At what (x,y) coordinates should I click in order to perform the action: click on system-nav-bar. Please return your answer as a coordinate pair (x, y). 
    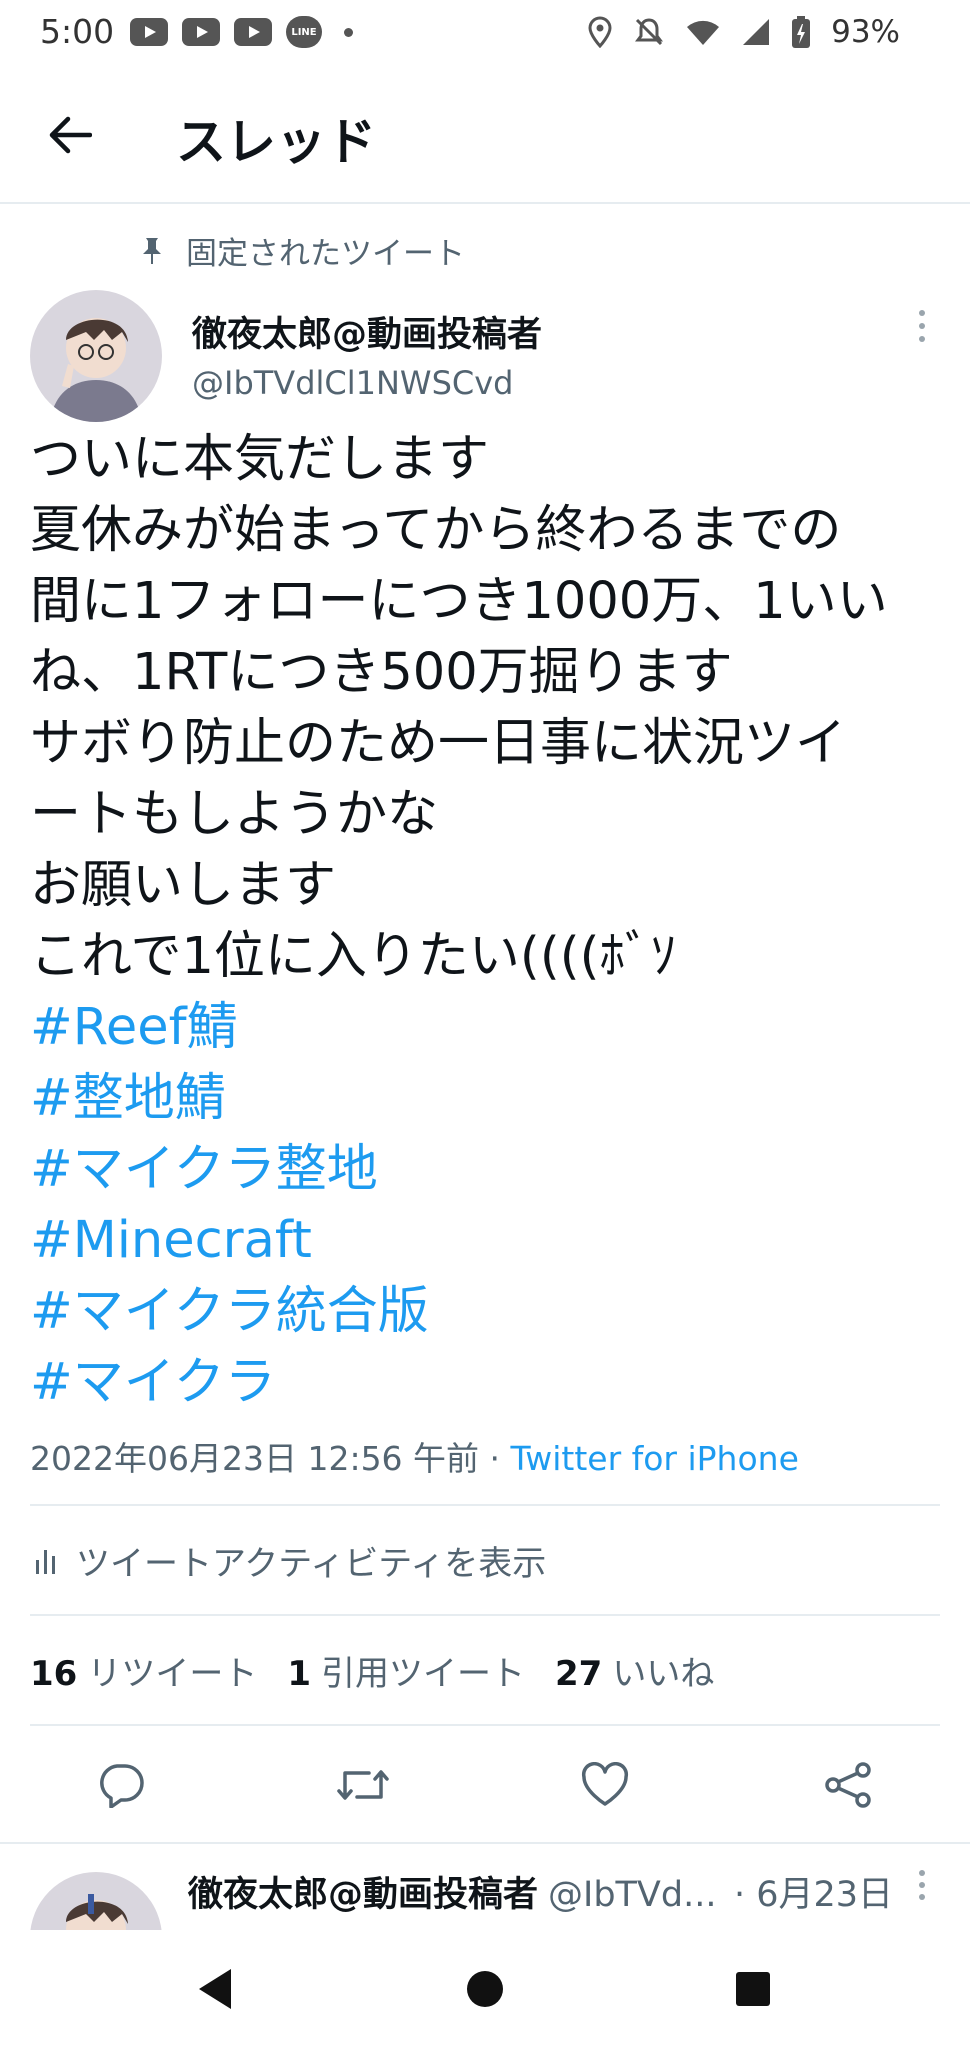
    Looking at the image, I should click on (485, 1989).